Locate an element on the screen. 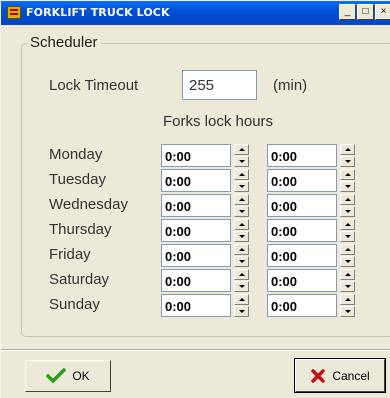 The image size is (390, 398). day-label: Wednesday is located at coordinates (88, 204).